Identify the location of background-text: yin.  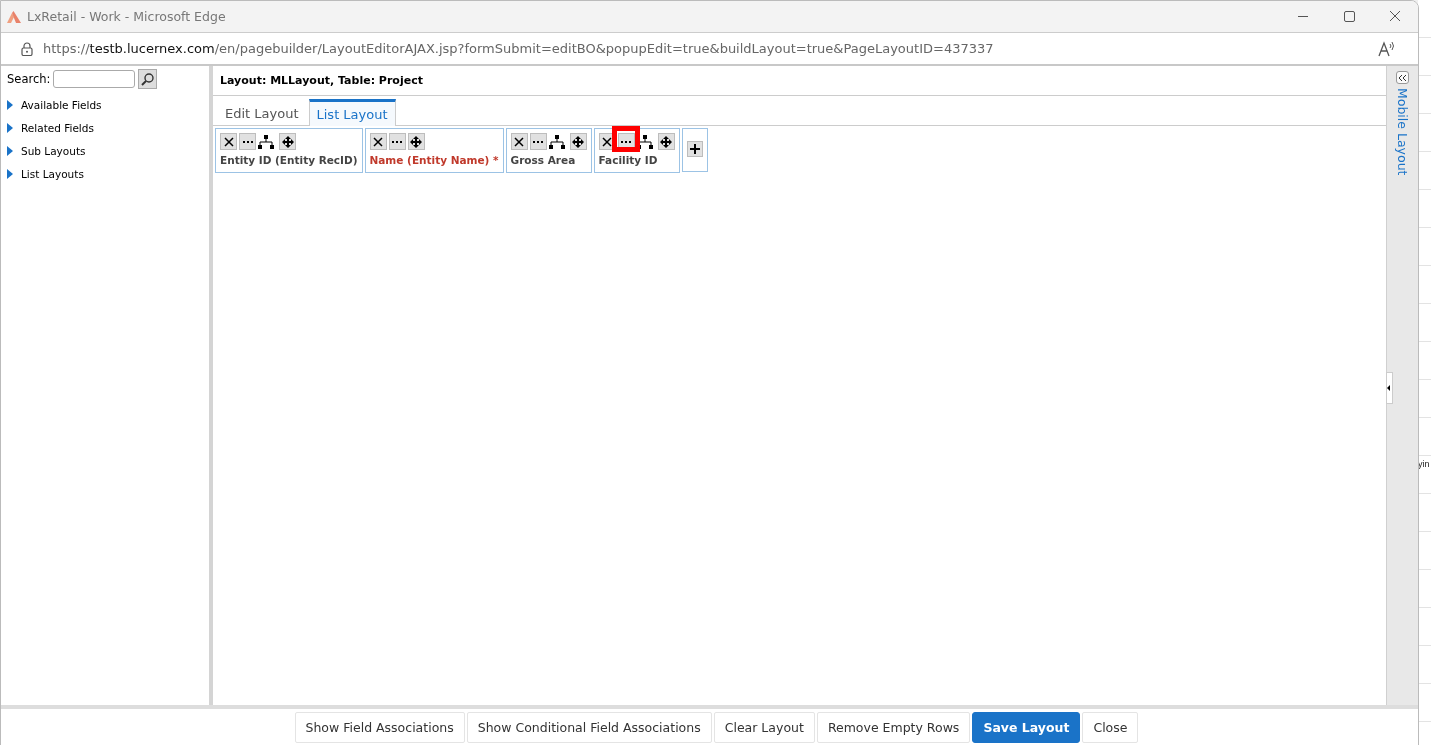
(1424, 464).